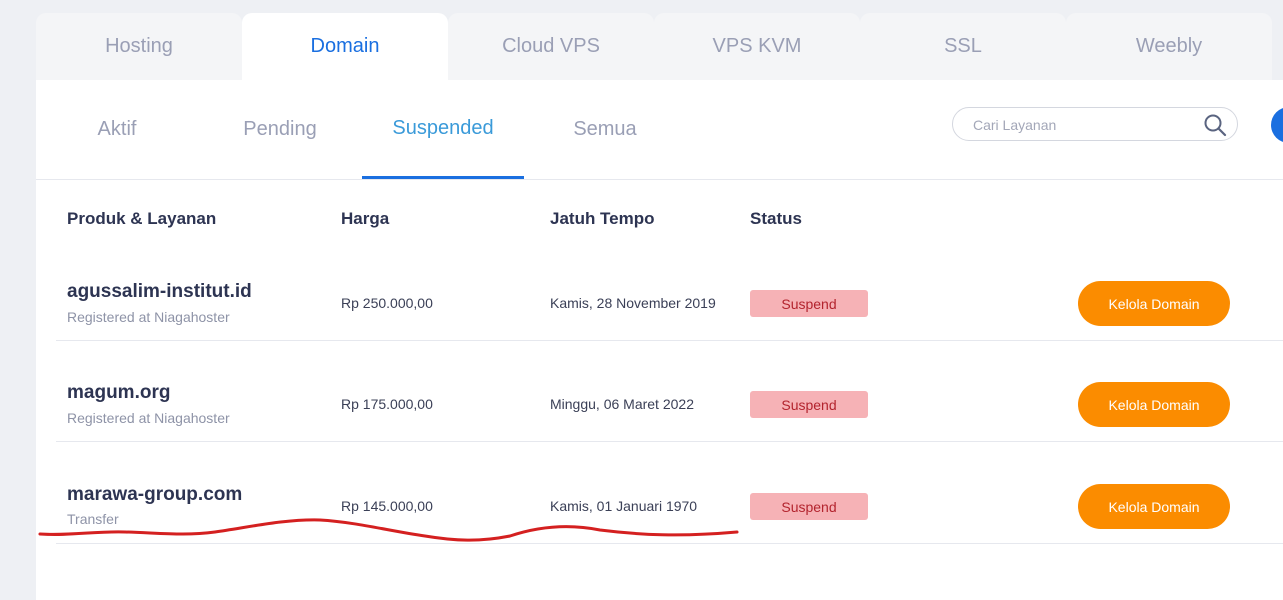 The width and height of the screenshot is (1283, 600). Describe the element at coordinates (605, 129) in the screenshot. I see `subtab-semua: Semua` at that location.